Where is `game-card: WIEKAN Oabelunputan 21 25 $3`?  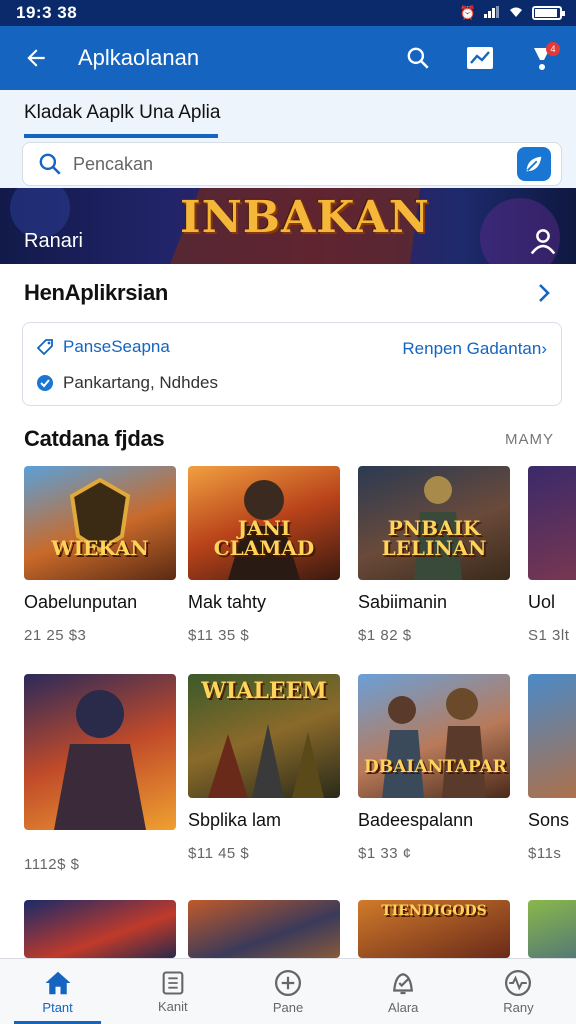
game-card: WIEKAN Oabelunputan 21 25 $3 is located at coordinates (100, 555).